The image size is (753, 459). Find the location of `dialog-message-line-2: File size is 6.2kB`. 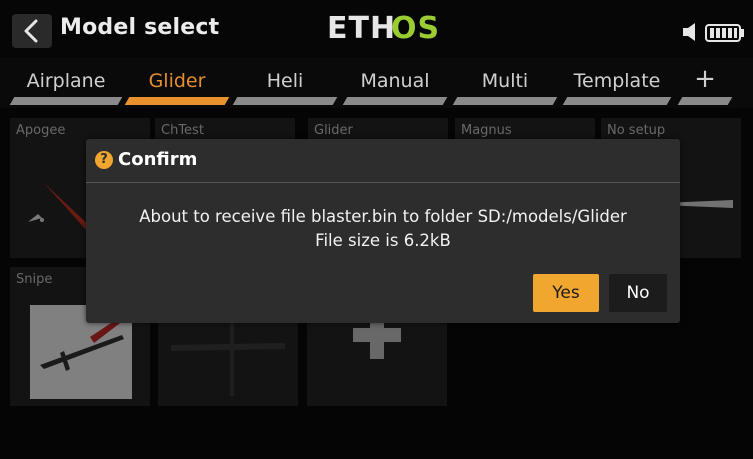

dialog-message-line-2: File size is 6.2kB is located at coordinates (383, 240).